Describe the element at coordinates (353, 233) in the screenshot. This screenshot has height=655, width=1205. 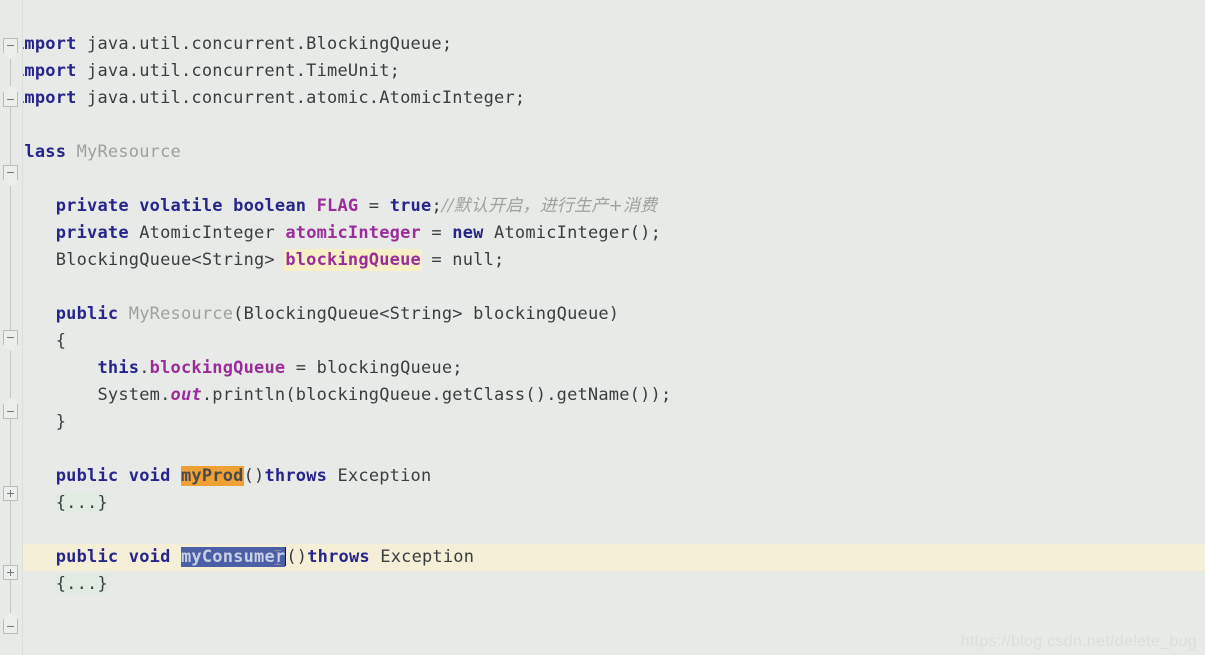
I see `token-field: atomicInteger` at that location.